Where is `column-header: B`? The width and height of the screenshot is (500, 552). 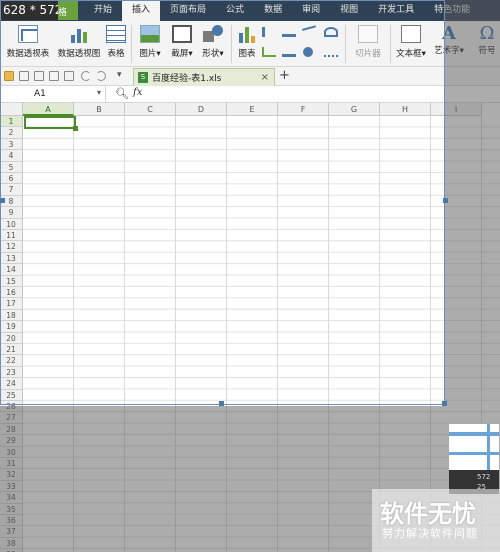 column-header: B is located at coordinates (99, 109).